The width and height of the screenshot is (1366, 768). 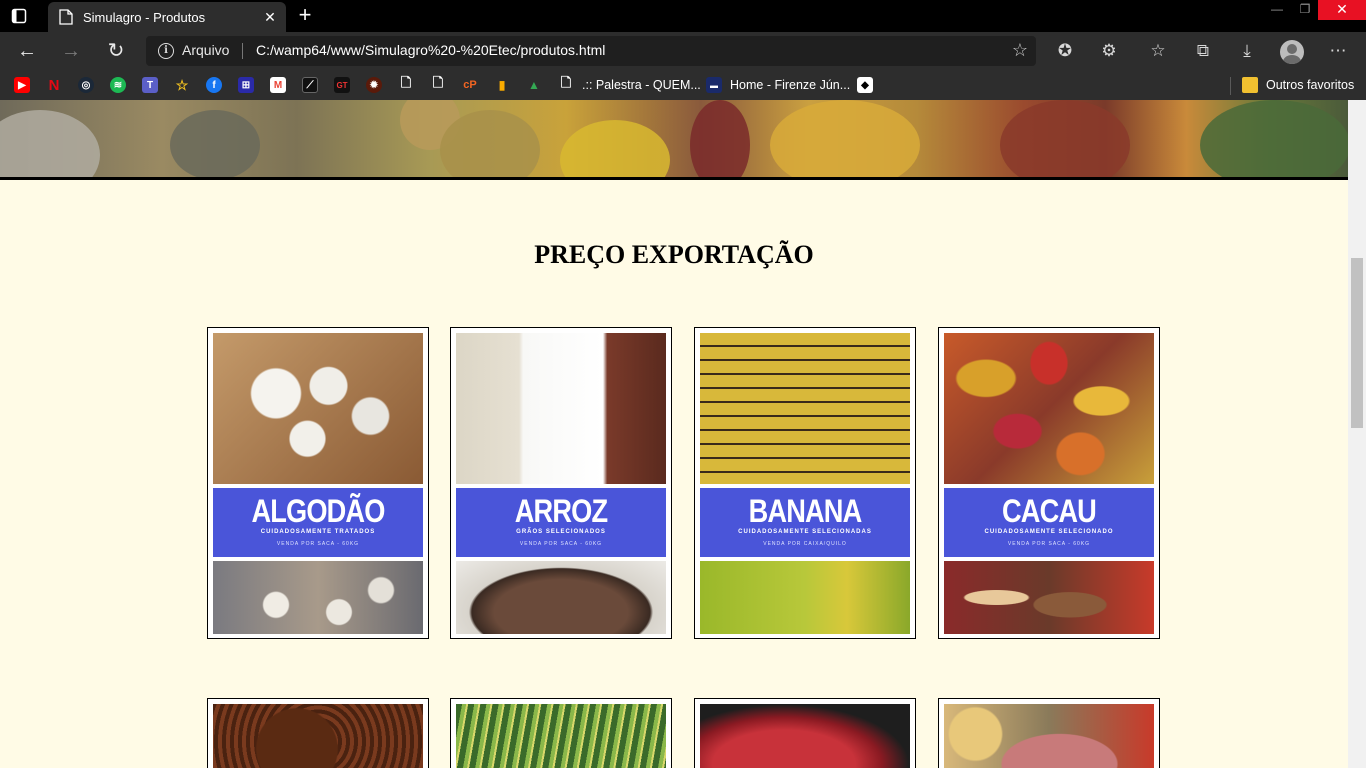 I want to click on close-tab-icon: ✕, so click(x=270, y=17).